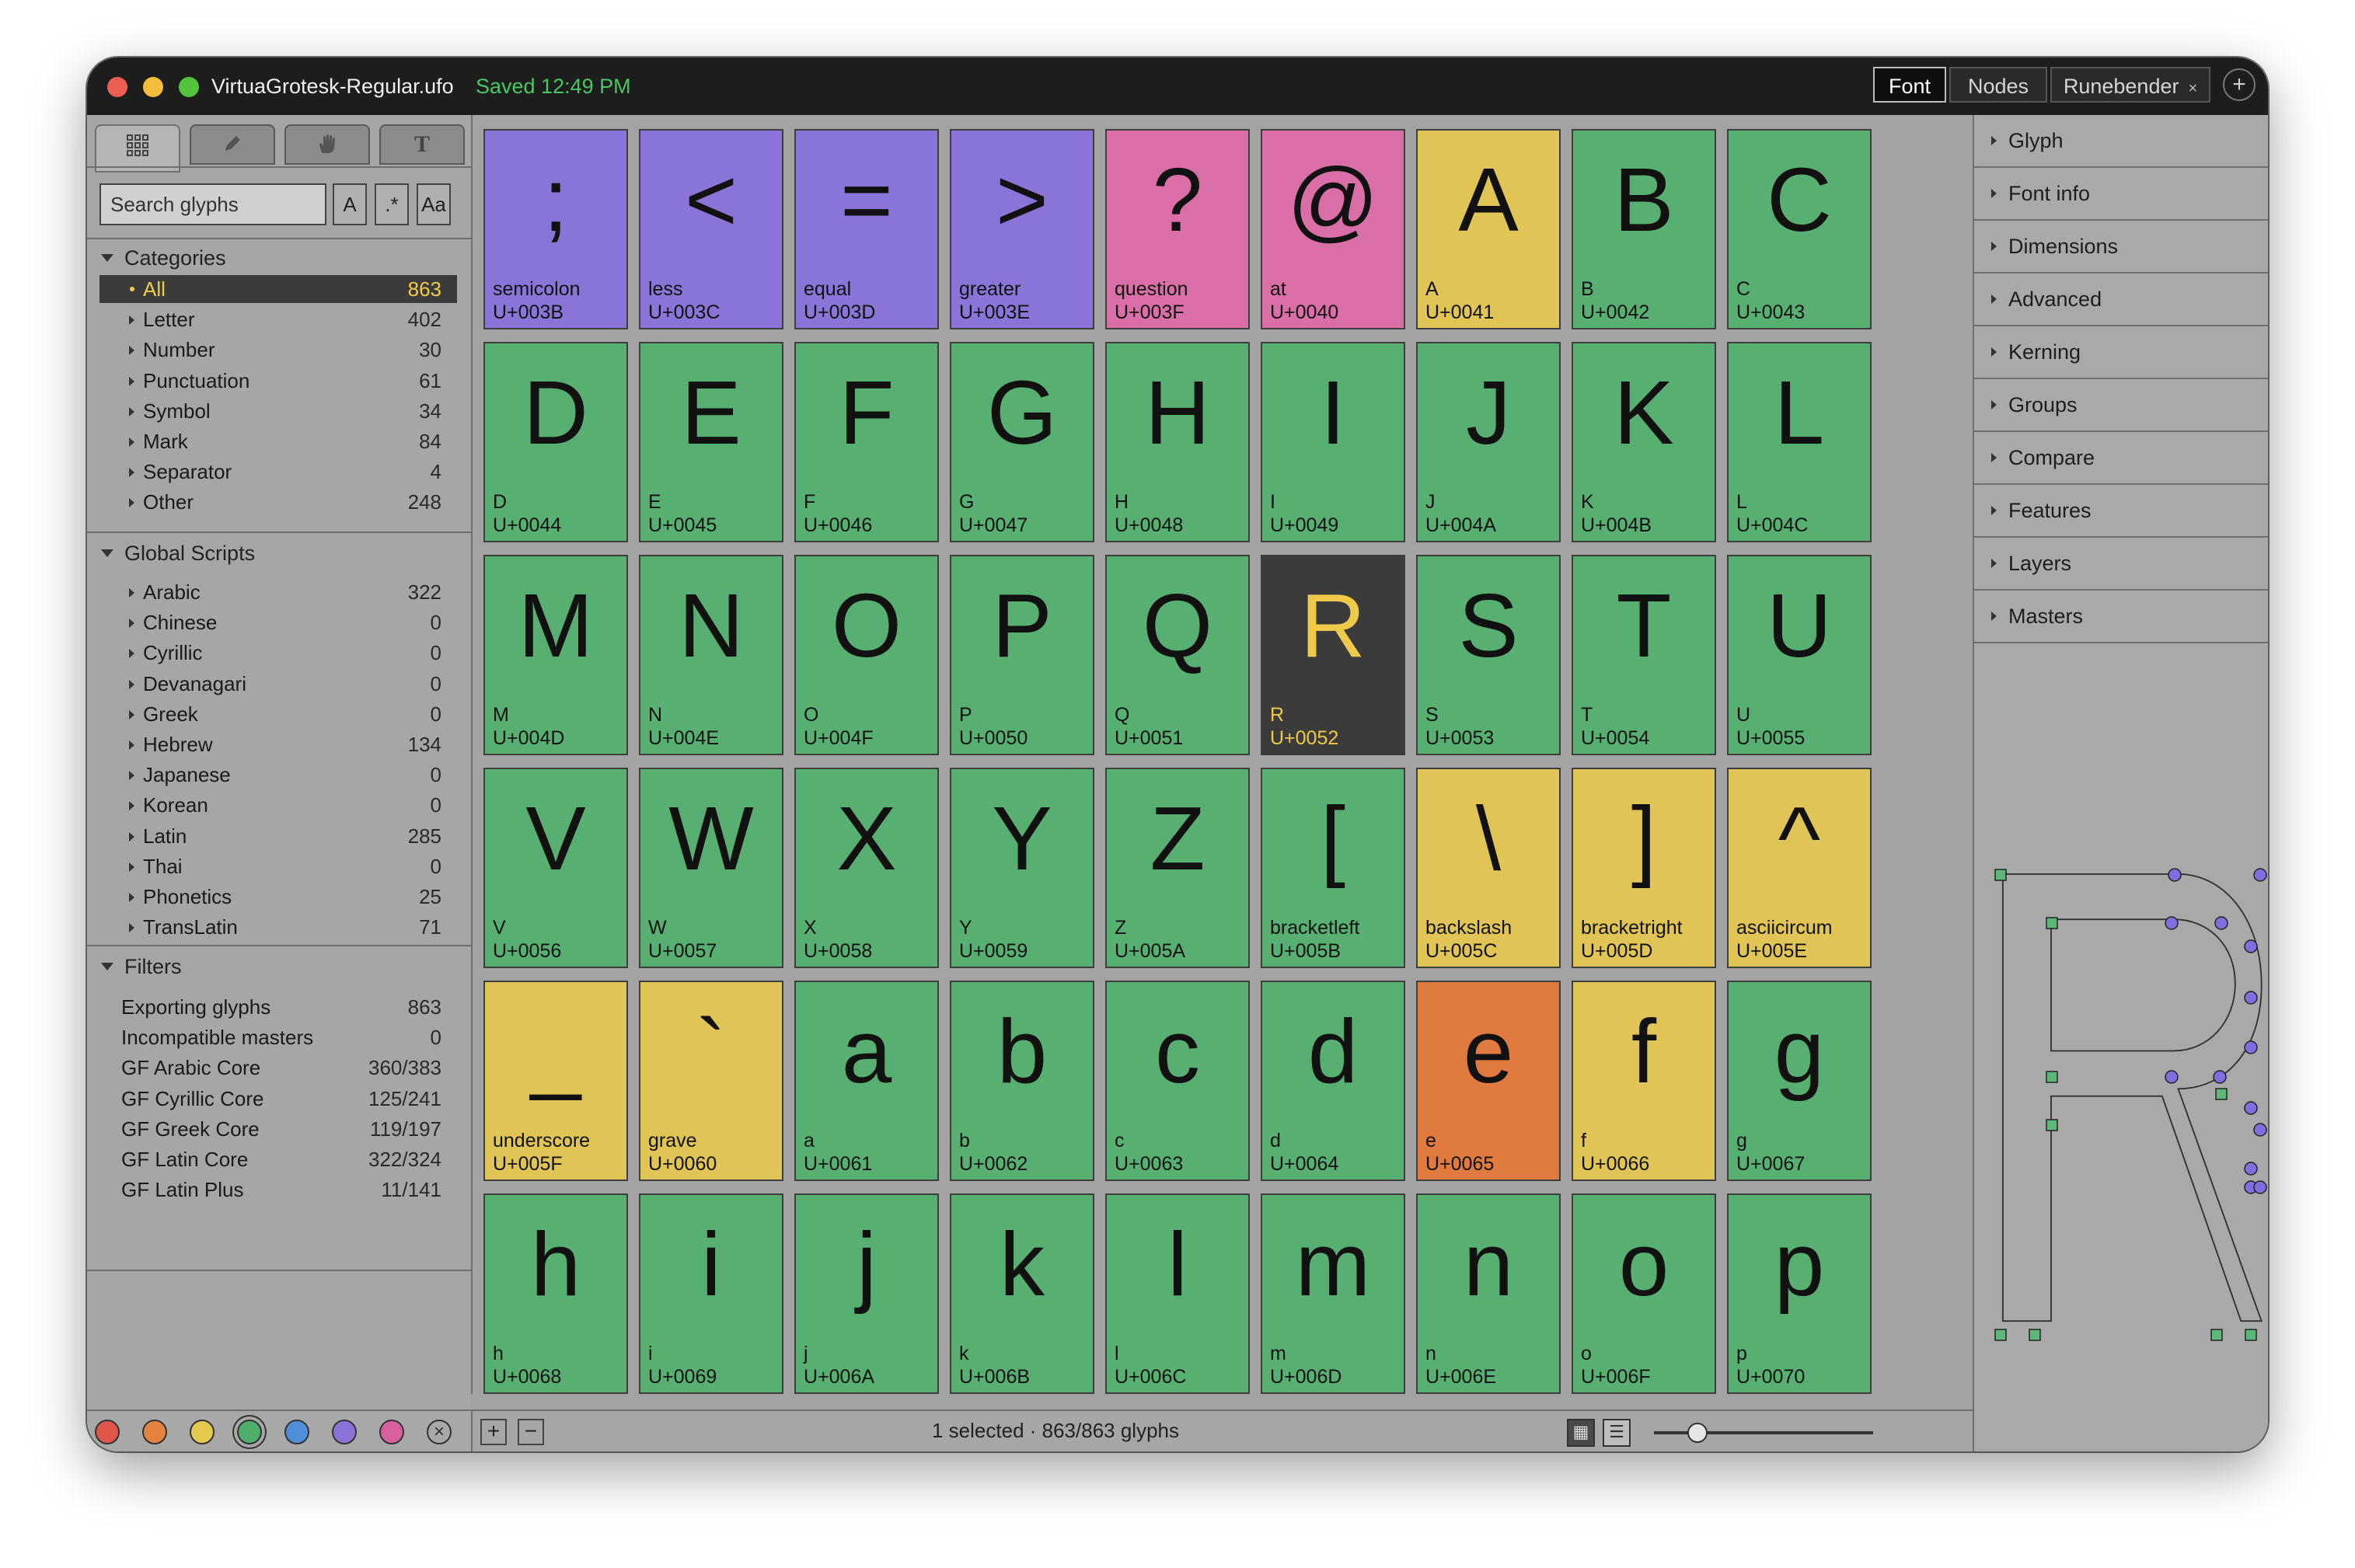  I want to click on glyph-cell: i i U+0069, so click(711, 1293).